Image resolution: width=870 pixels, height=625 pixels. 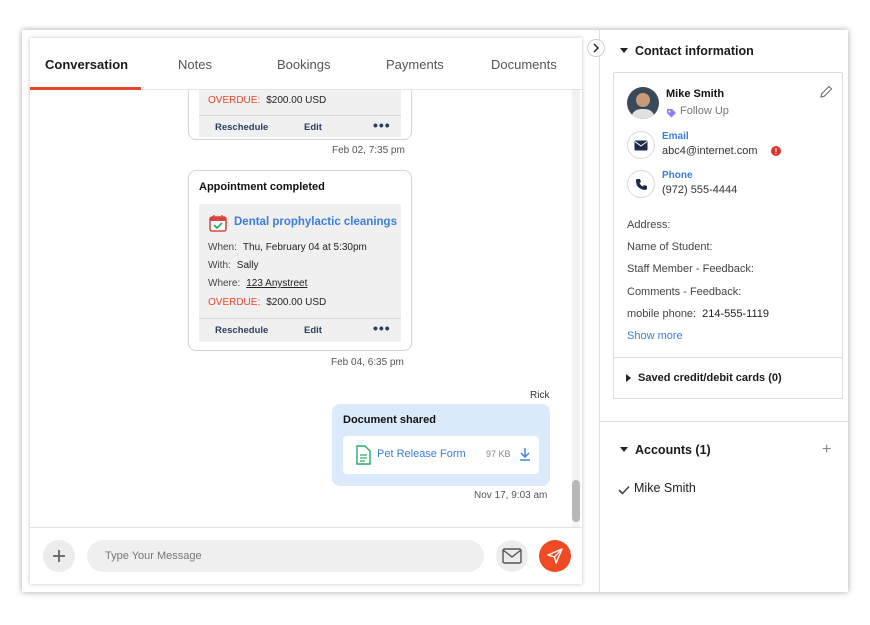 What do you see at coordinates (655, 336) in the screenshot?
I see `show-more-link: Show more` at bounding box center [655, 336].